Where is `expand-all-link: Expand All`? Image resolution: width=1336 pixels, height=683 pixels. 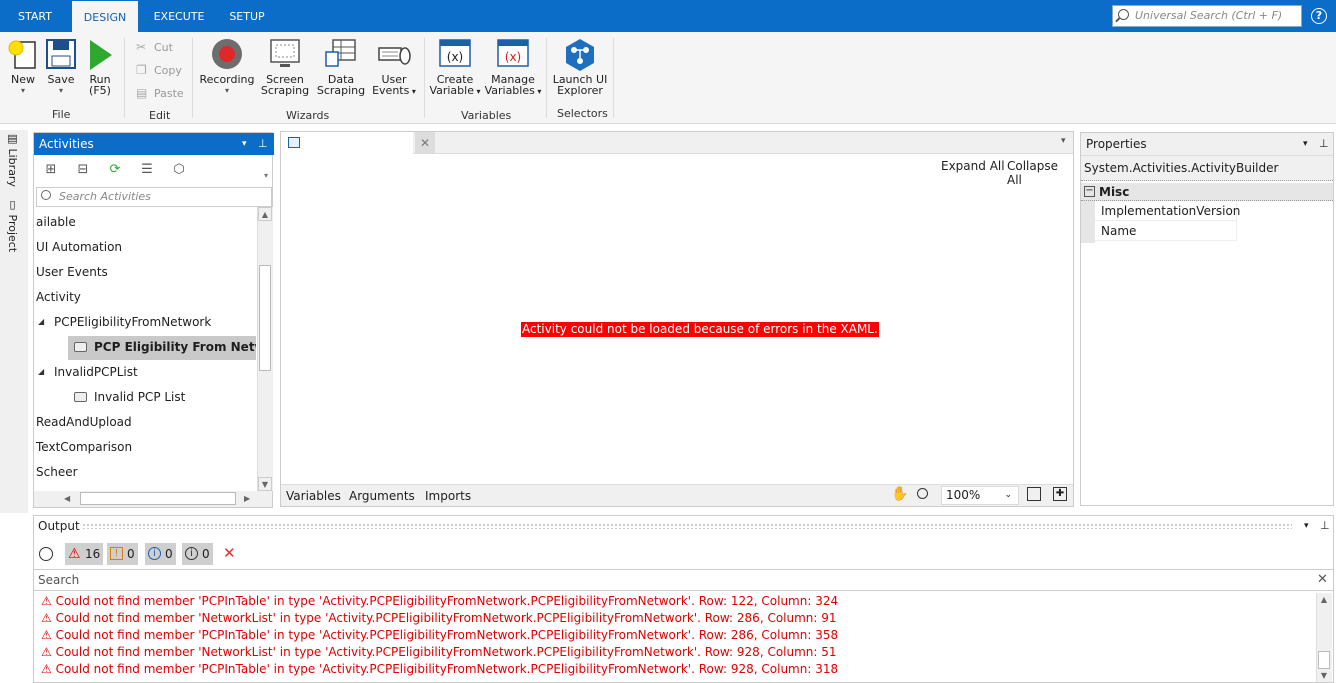
expand-all-link: Expand All is located at coordinates (973, 166).